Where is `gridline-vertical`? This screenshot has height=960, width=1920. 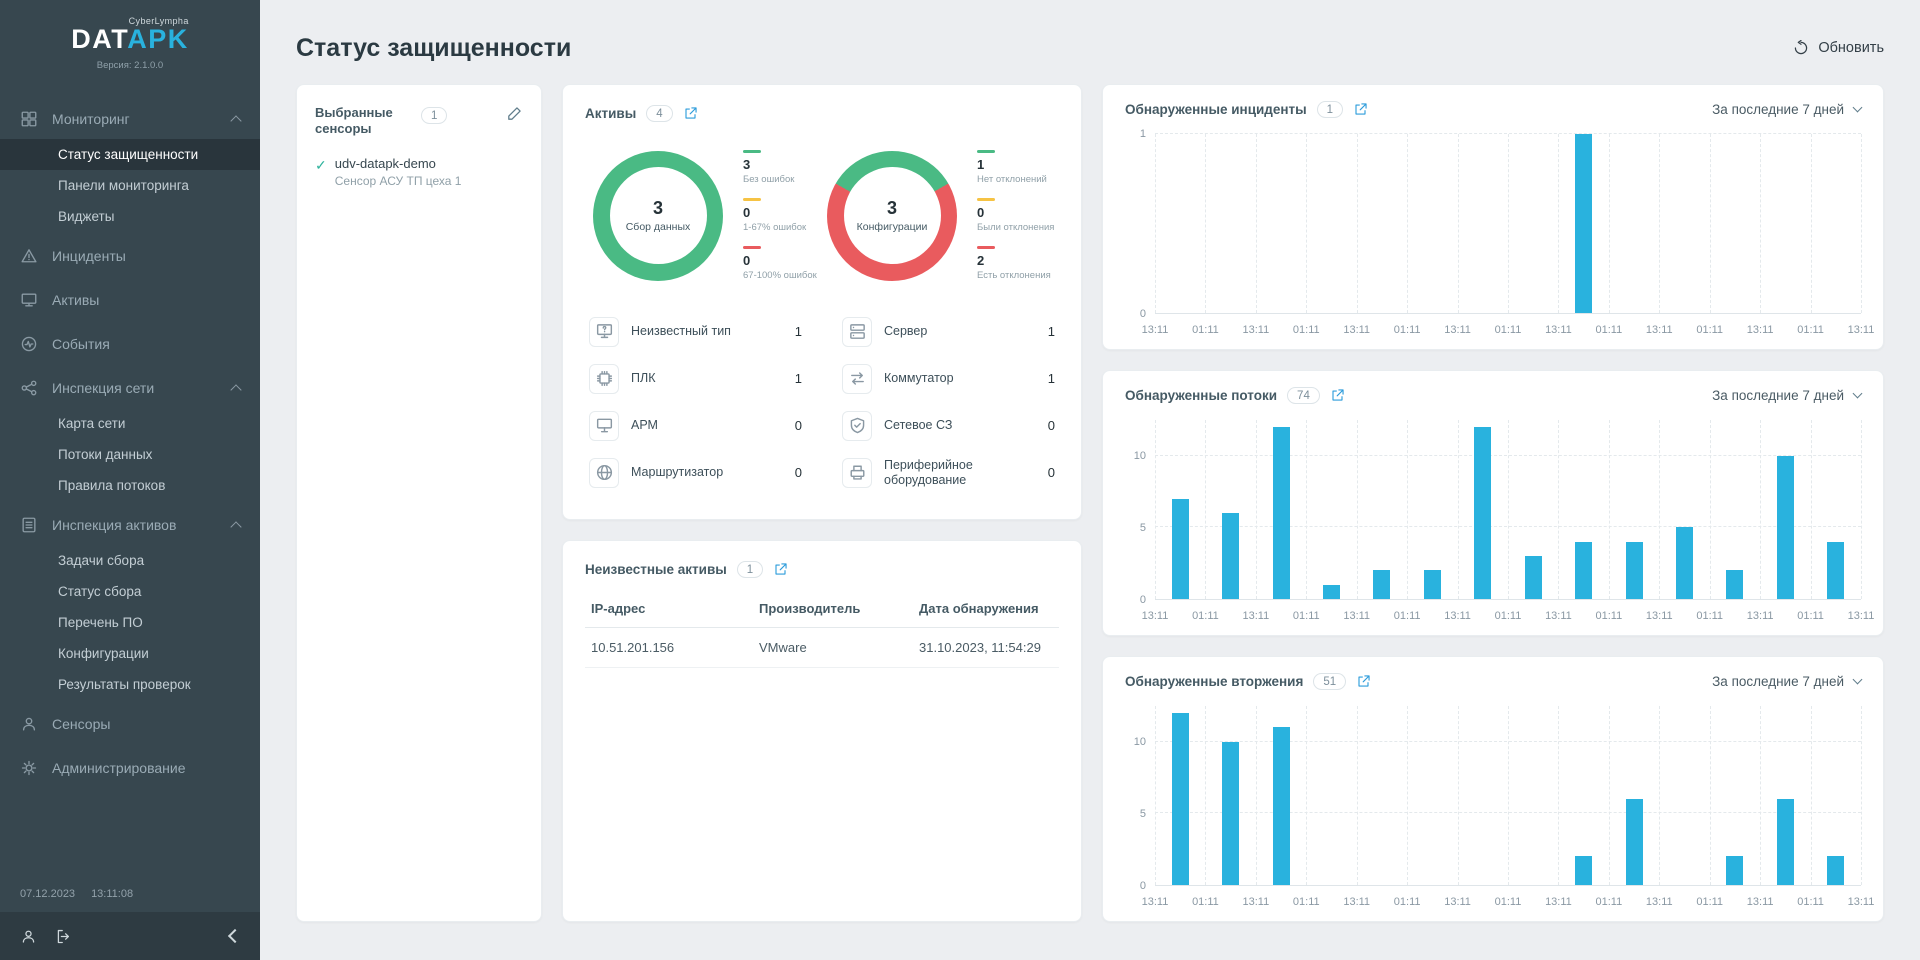
gridline-vertical is located at coordinates (1861, 795).